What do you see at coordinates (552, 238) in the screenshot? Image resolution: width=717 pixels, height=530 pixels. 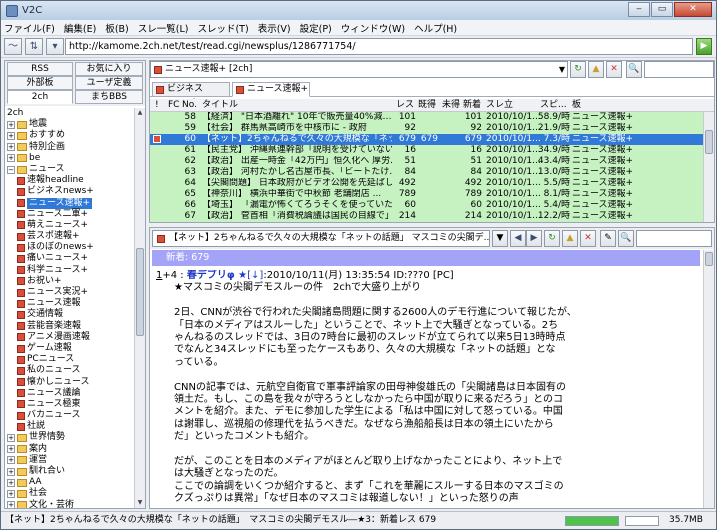 I see `refresh-icon: ↻` at bounding box center [552, 238].